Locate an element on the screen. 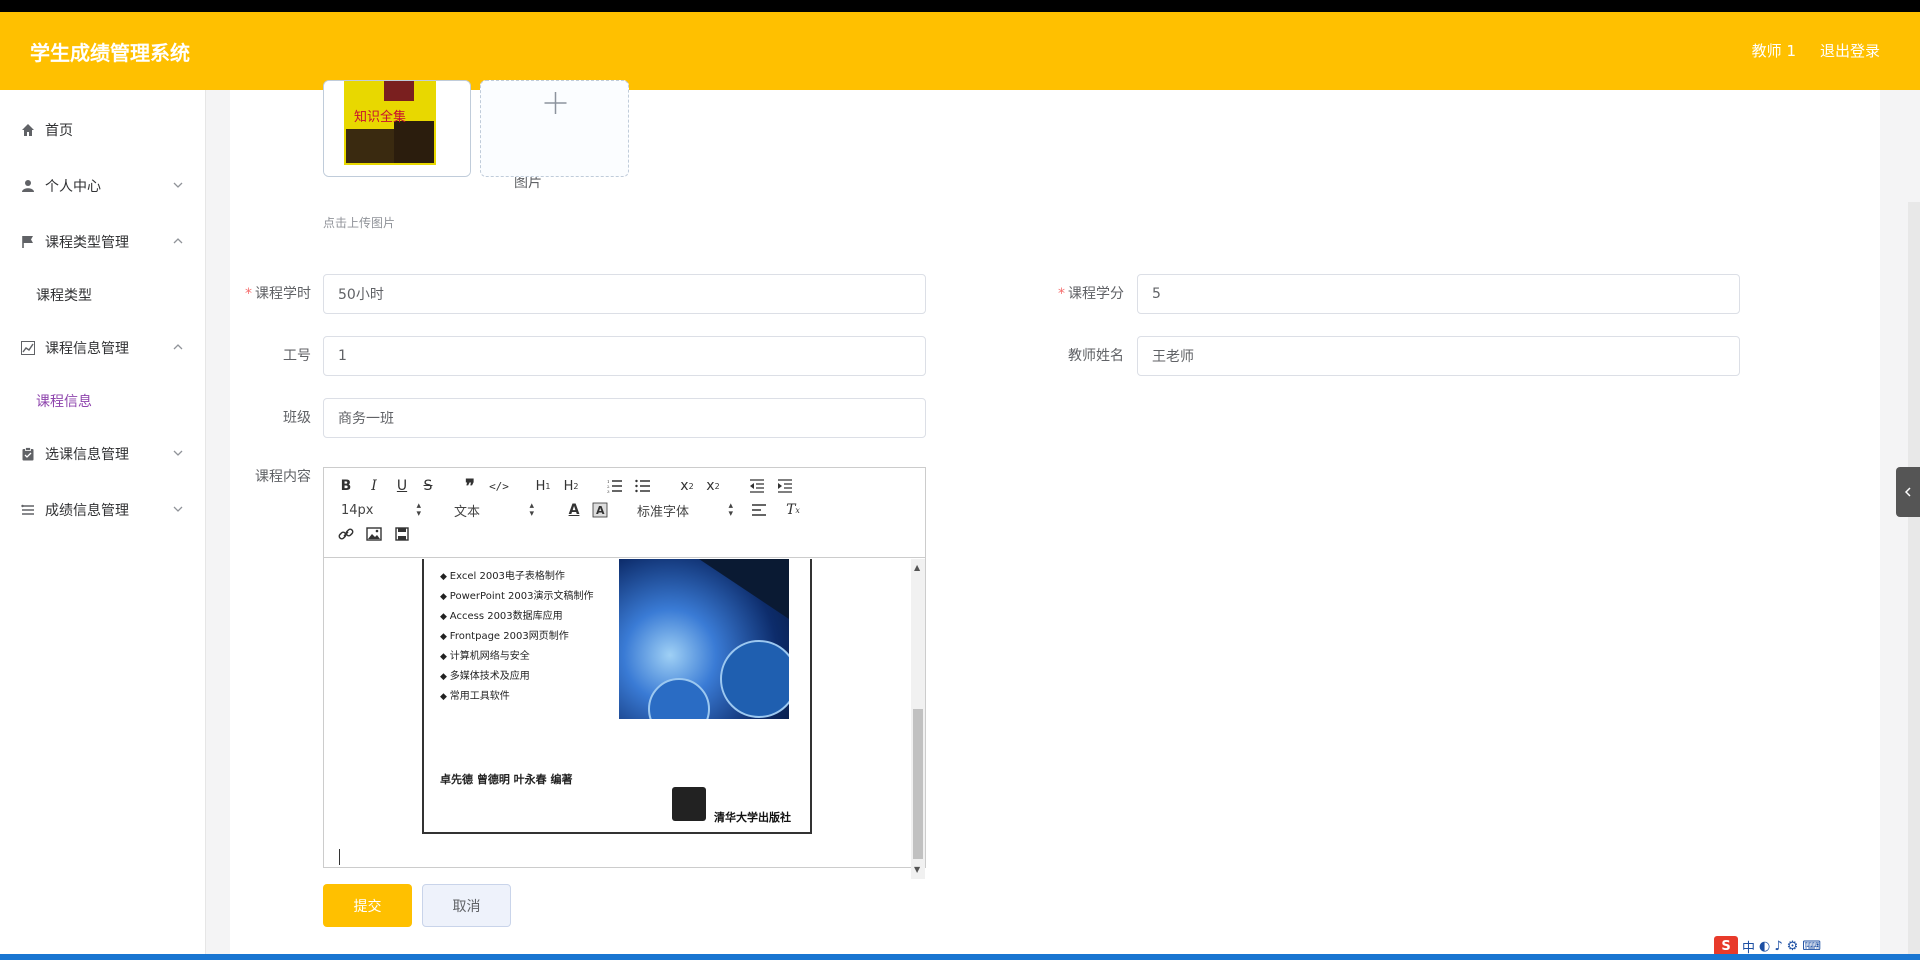 This screenshot has height=960, width=1920. link-icon is located at coordinates (346, 534).